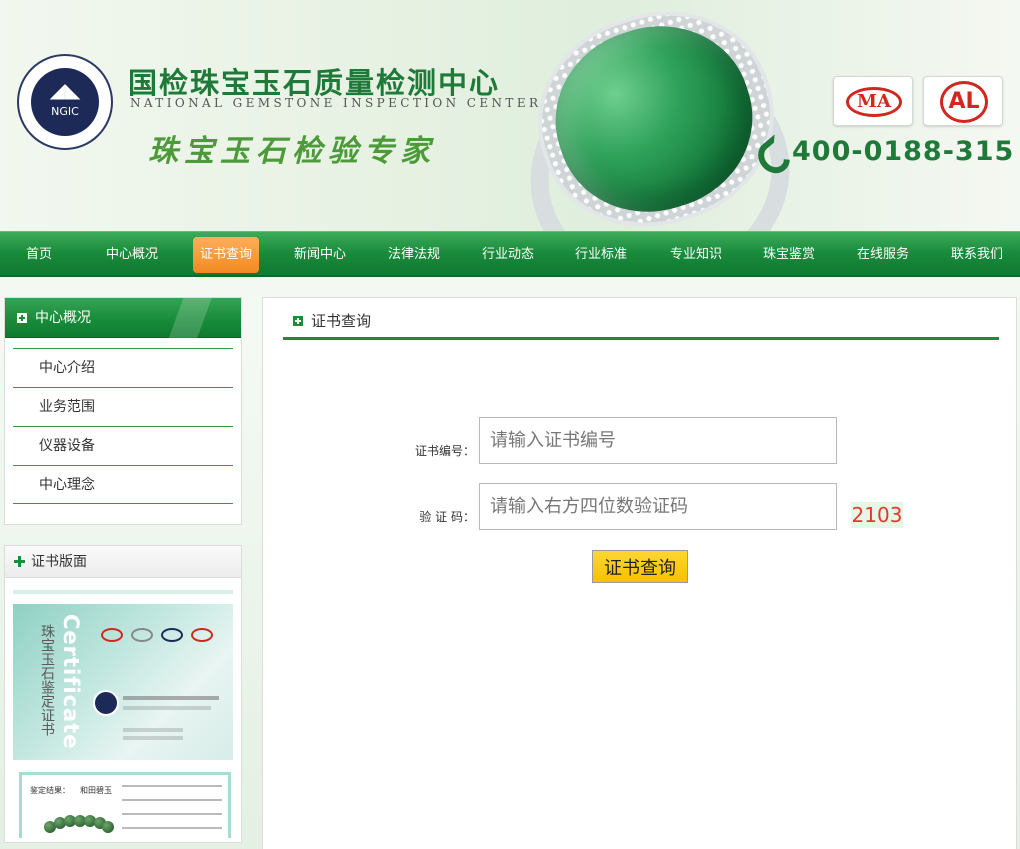 Image resolution: width=1020 pixels, height=849 pixels. I want to click on cal-icon: AL, so click(964, 102).